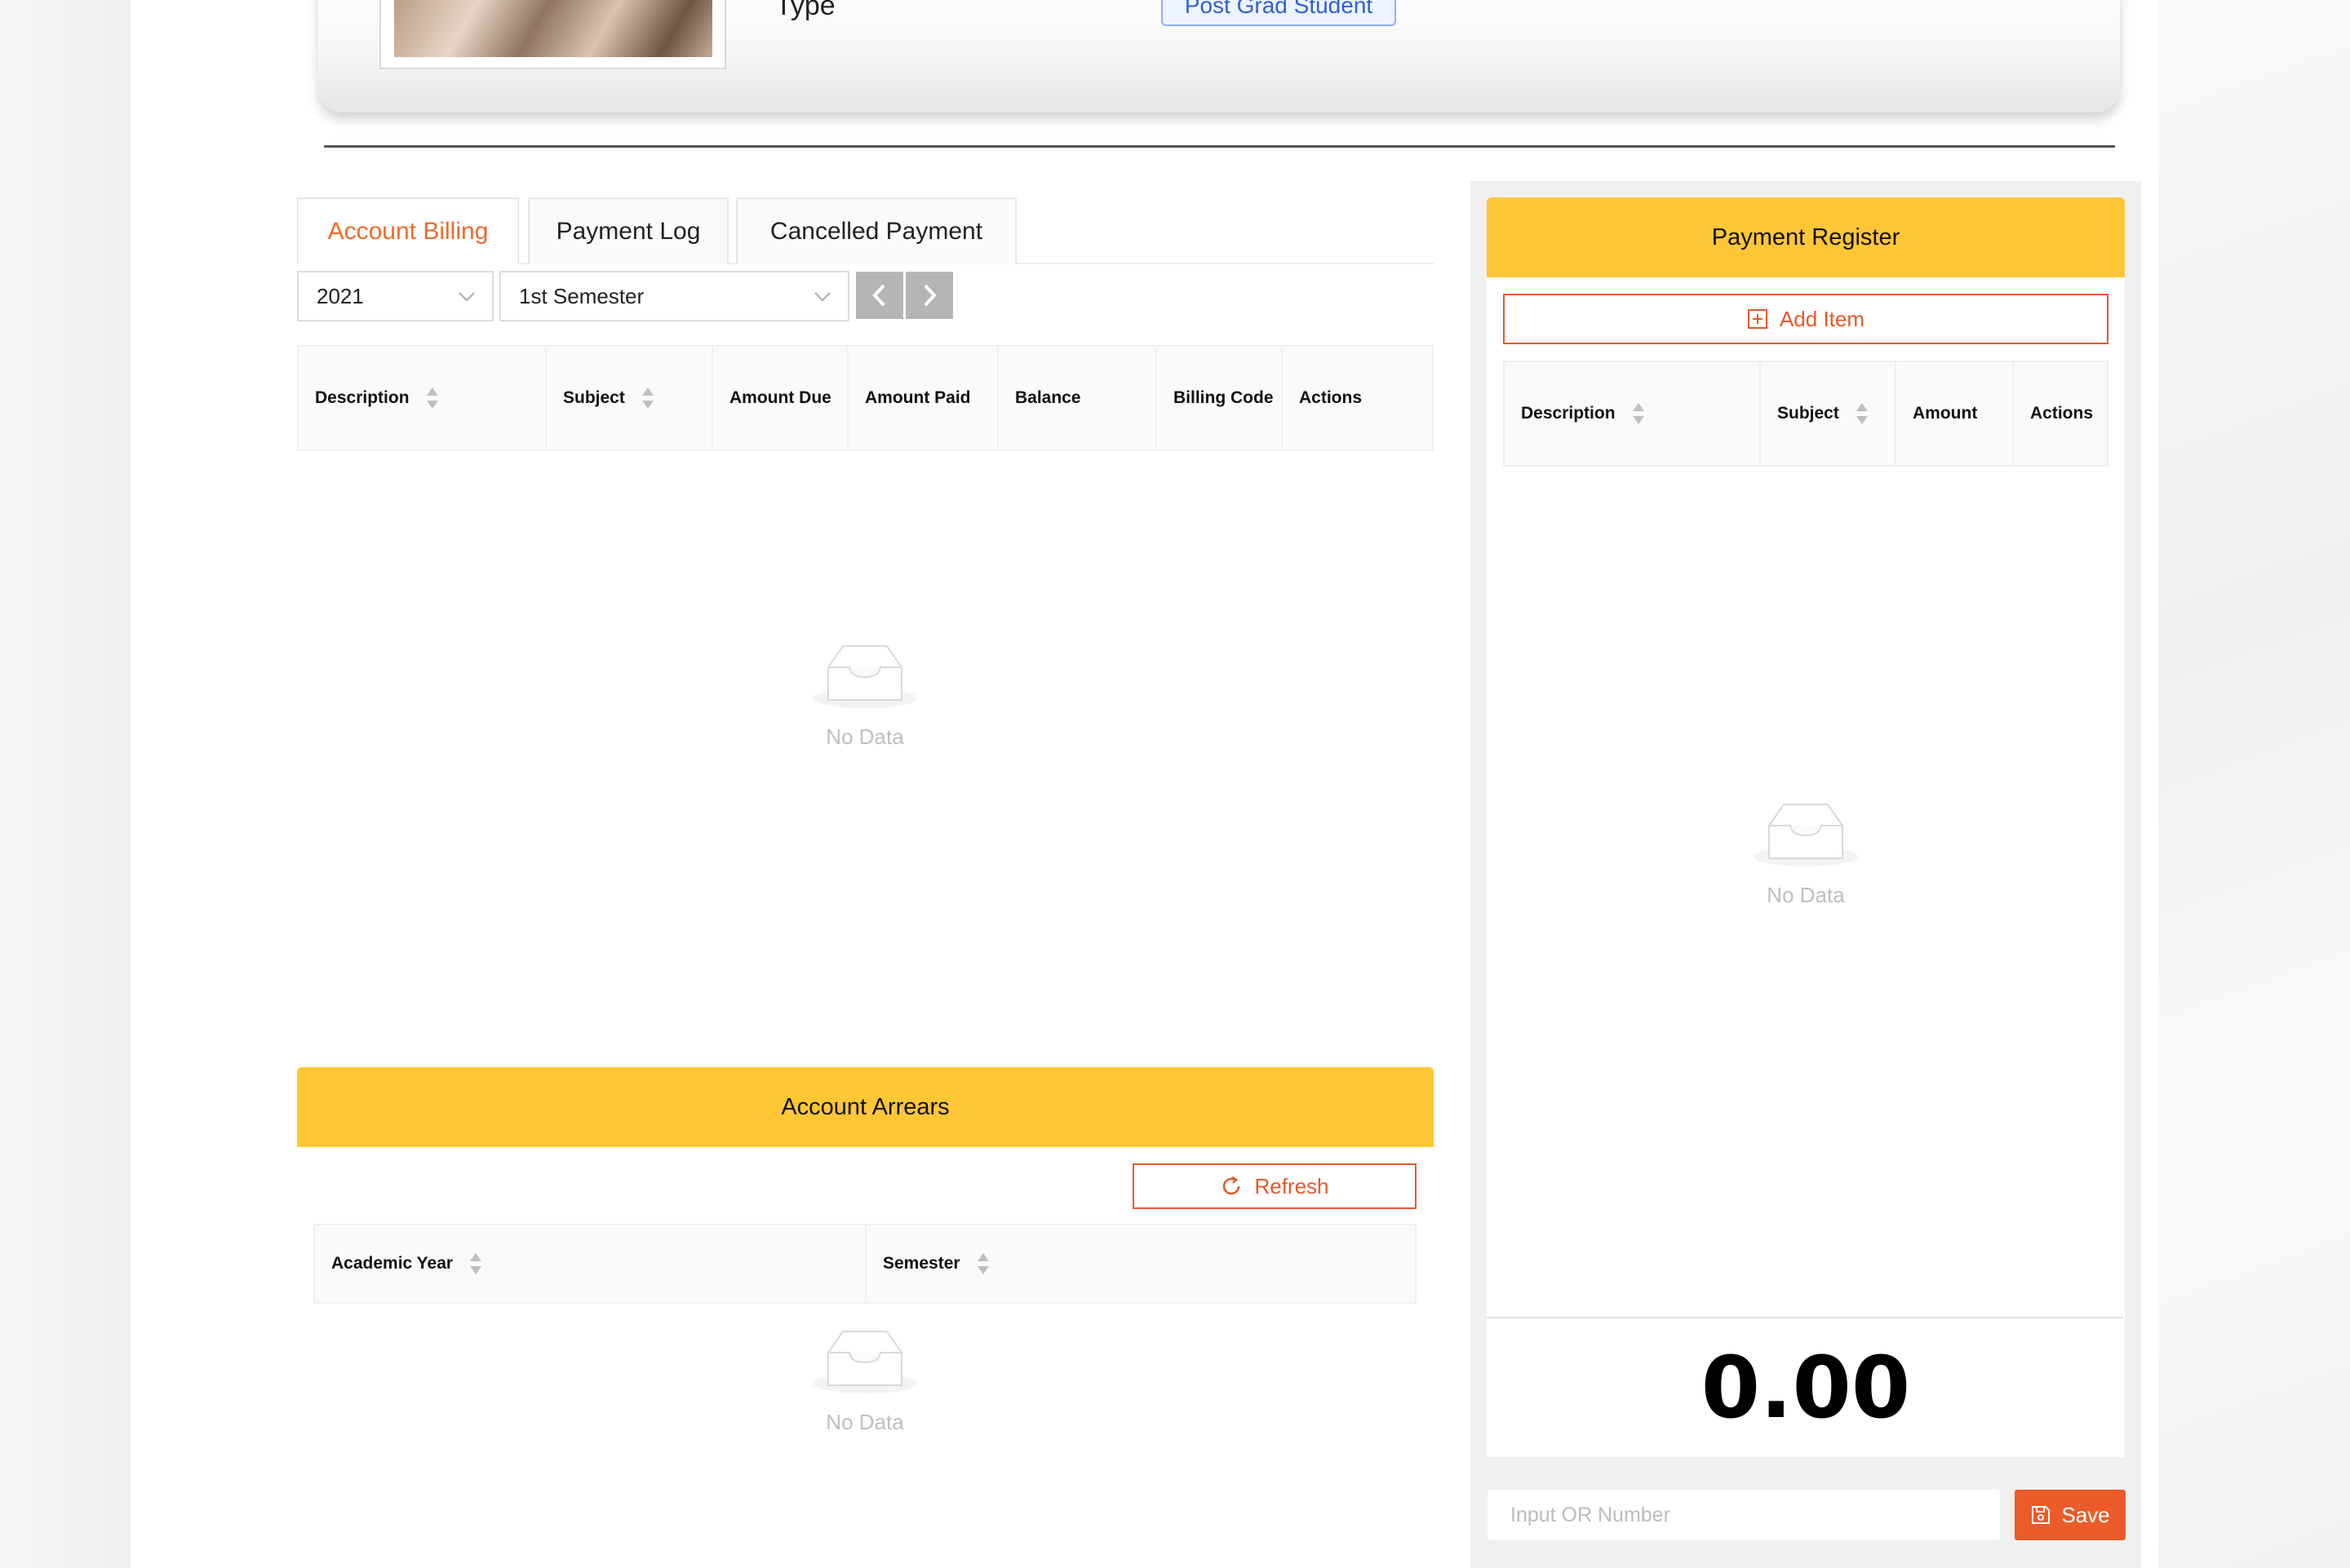 The height and width of the screenshot is (1568, 2350). I want to click on tab-cancelled-payment: Cancelled Payment, so click(876, 230).